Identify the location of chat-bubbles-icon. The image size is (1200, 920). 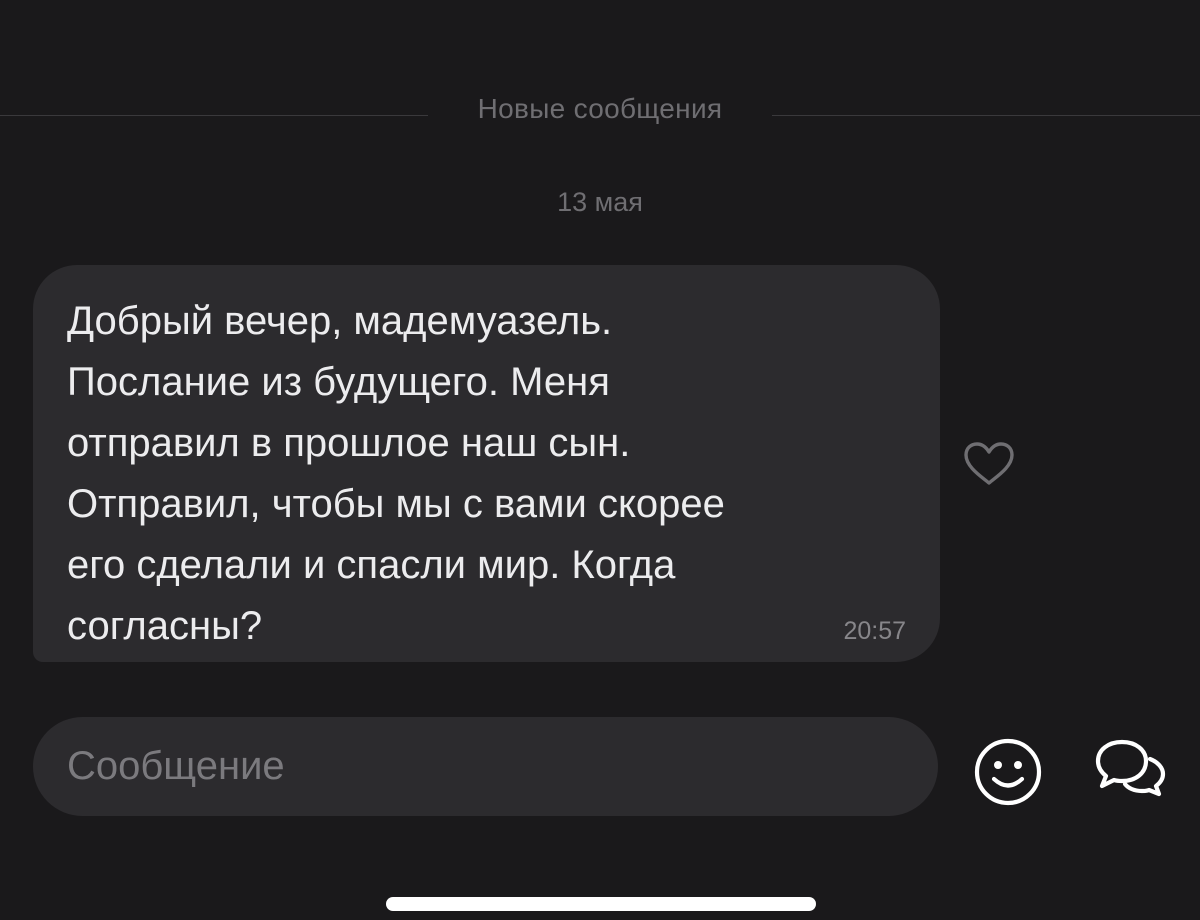
(1130, 768).